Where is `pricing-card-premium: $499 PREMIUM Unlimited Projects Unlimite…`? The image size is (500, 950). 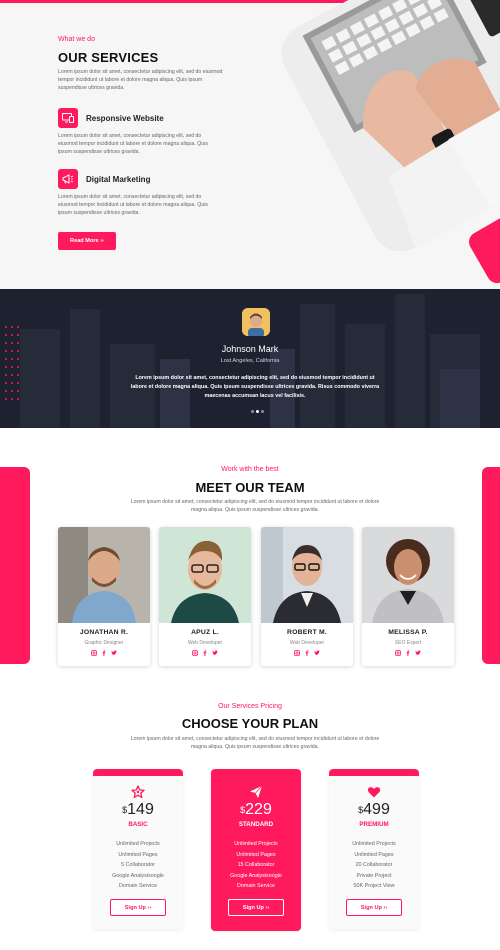
pricing-card-premium: $499 PREMIUM Unlimited Projects Unlimite… is located at coordinates (374, 849).